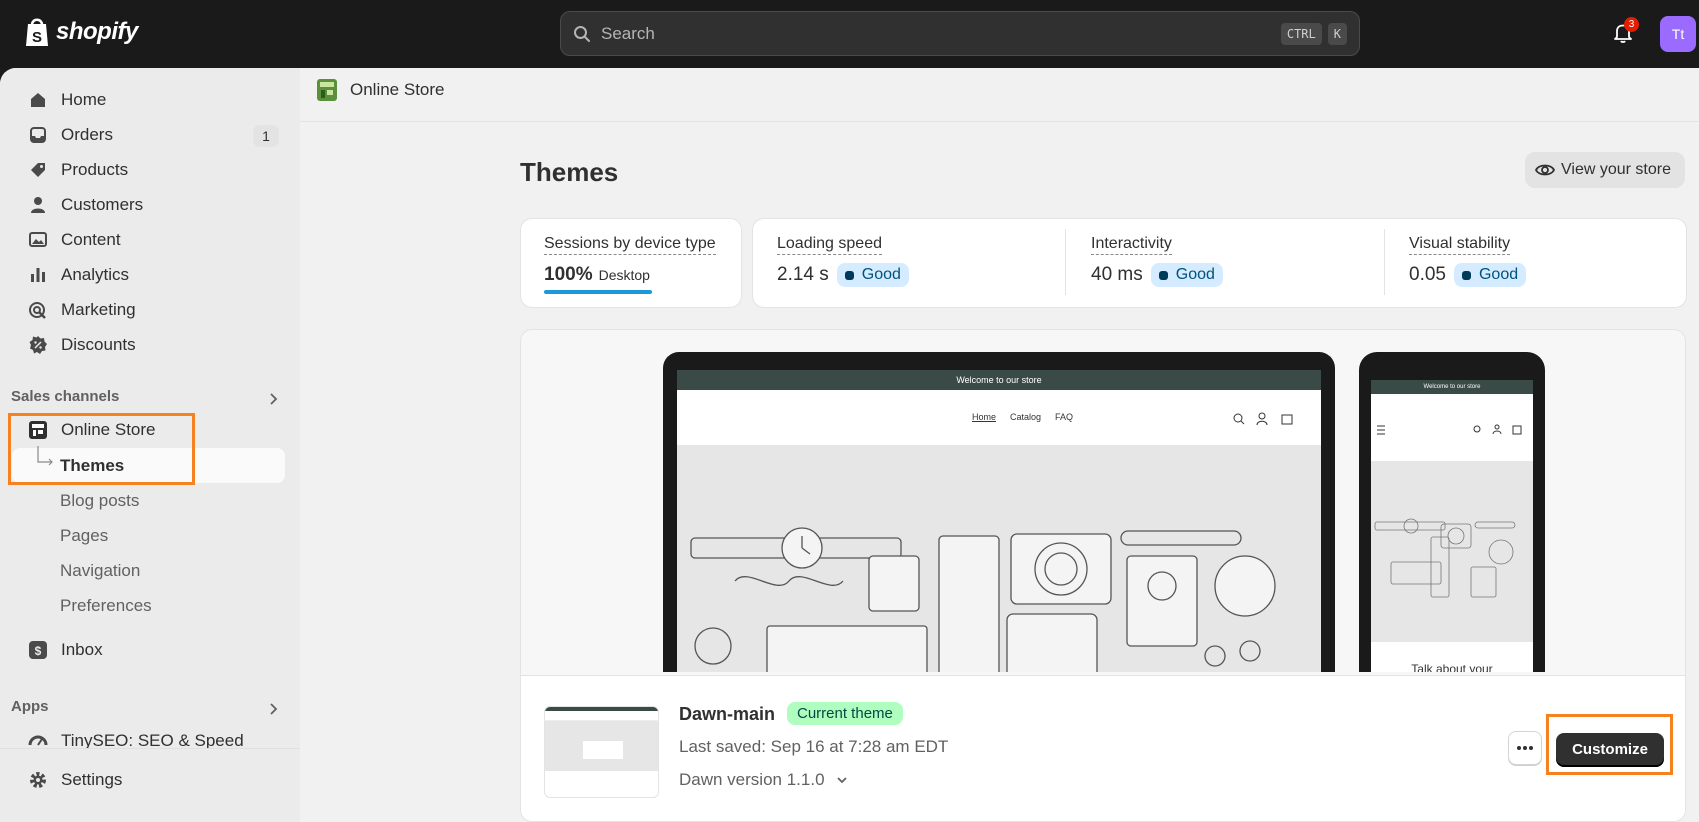 This screenshot has height=822, width=1699. What do you see at coordinates (631, 263) in the screenshot?
I see `sessions-card: Sessions by device type 100% Desktop` at bounding box center [631, 263].